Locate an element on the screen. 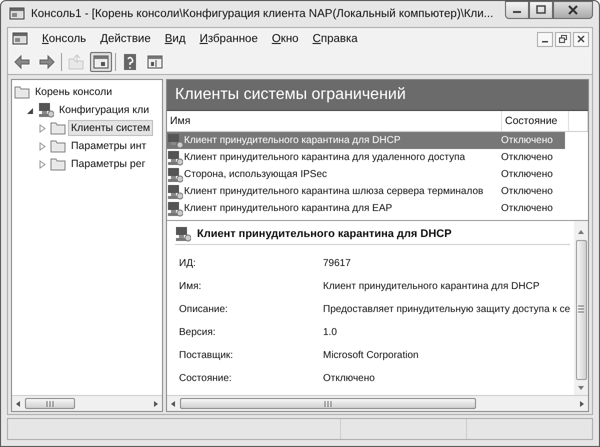  field-value: Microsoft Corporation is located at coordinates (371, 355).